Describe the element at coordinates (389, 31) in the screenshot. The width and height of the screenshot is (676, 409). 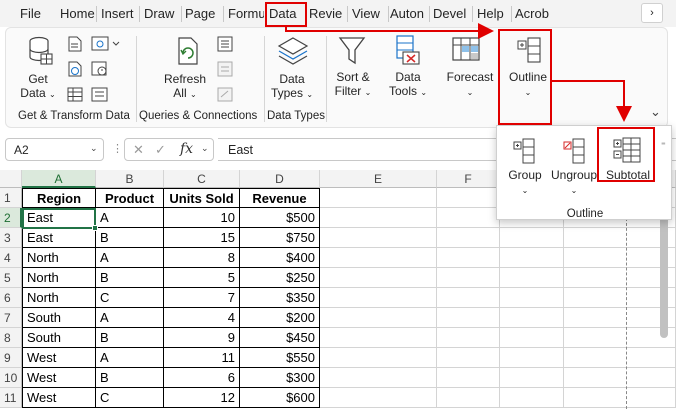
I see `arrow-data-to-outline` at that location.